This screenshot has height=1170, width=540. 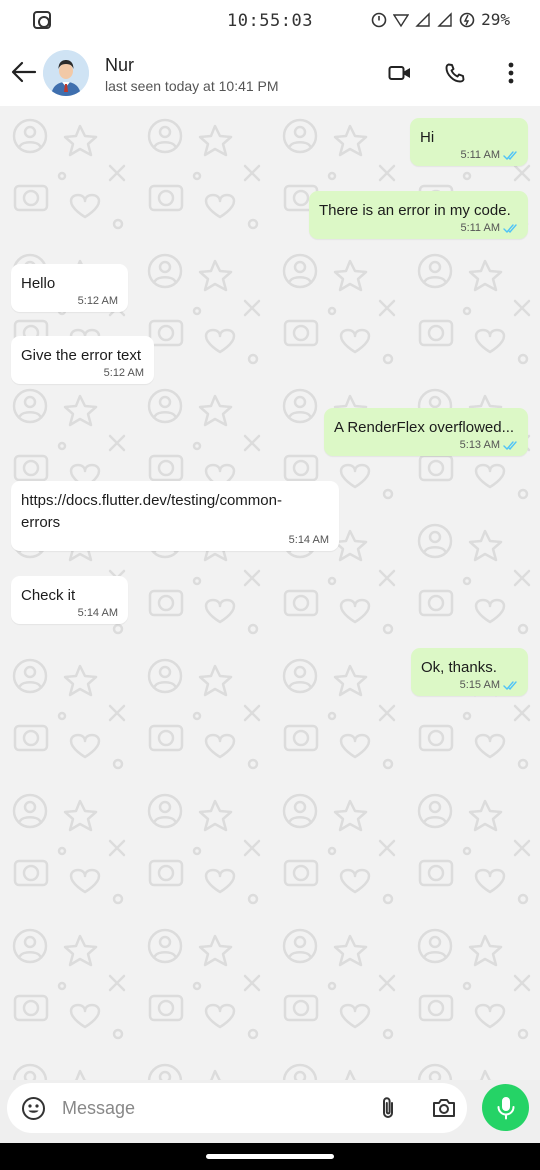 I want to click on battery-percent: 29%, so click(x=495, y=19).